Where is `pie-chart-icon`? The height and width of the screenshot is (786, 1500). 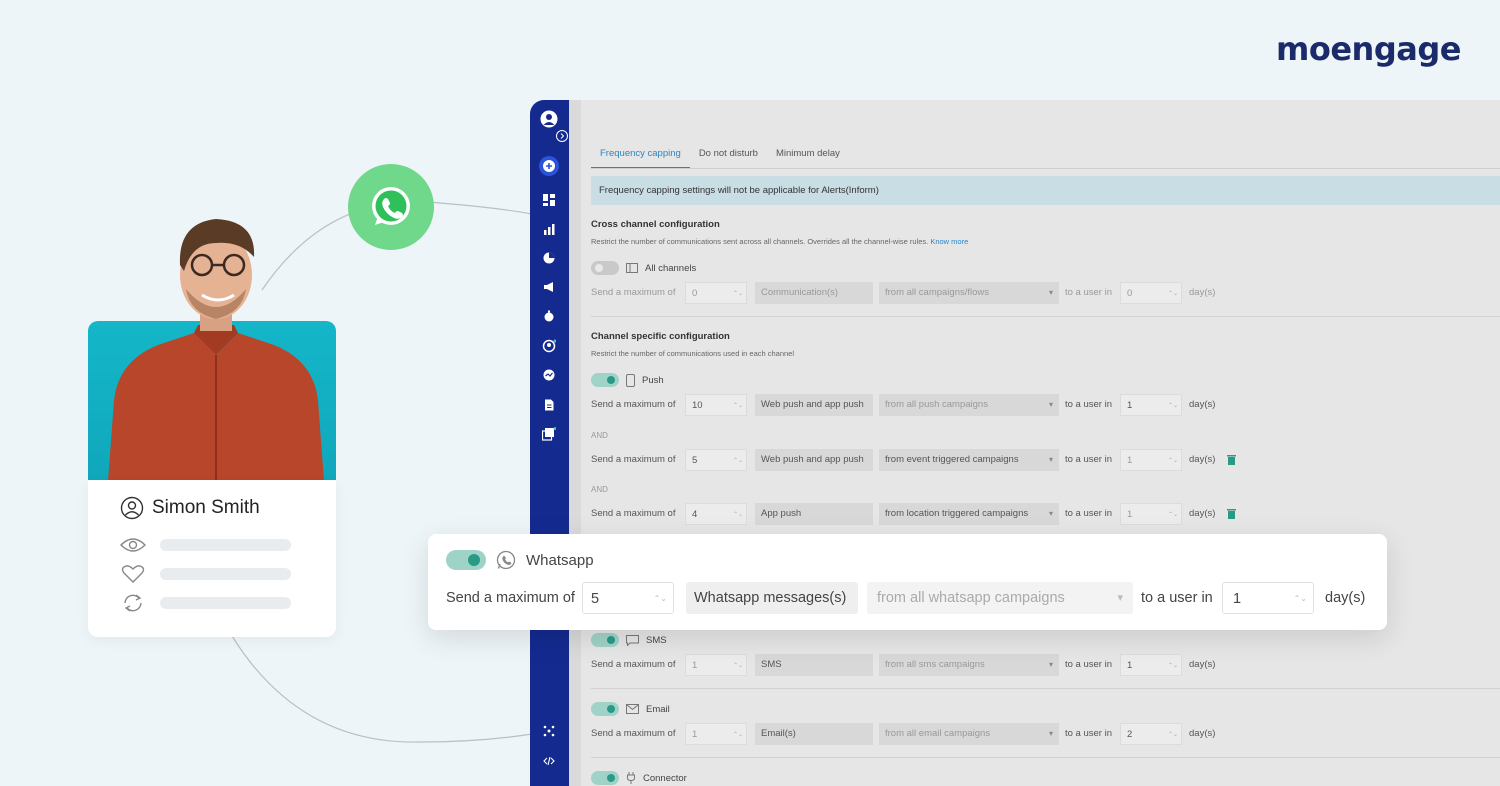 pie-chart-icon is located at coordinates (549, 258).